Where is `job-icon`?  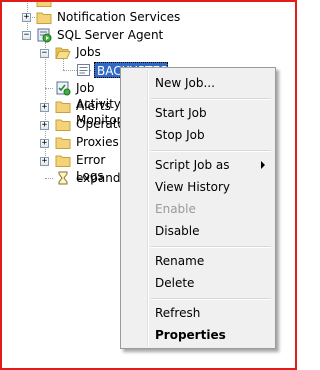 job-icon is located at coordinates (84, 70).